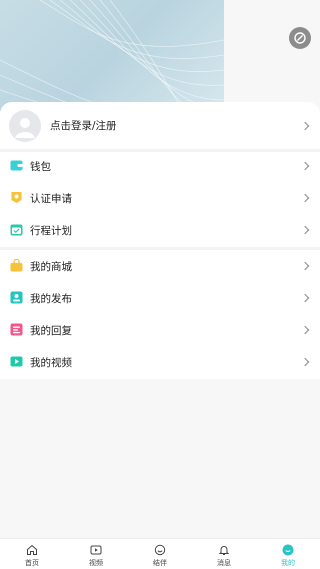 The image size is (320, 569). I want to click on menu-item-my-videos: 我的视频, so click(160, 362).